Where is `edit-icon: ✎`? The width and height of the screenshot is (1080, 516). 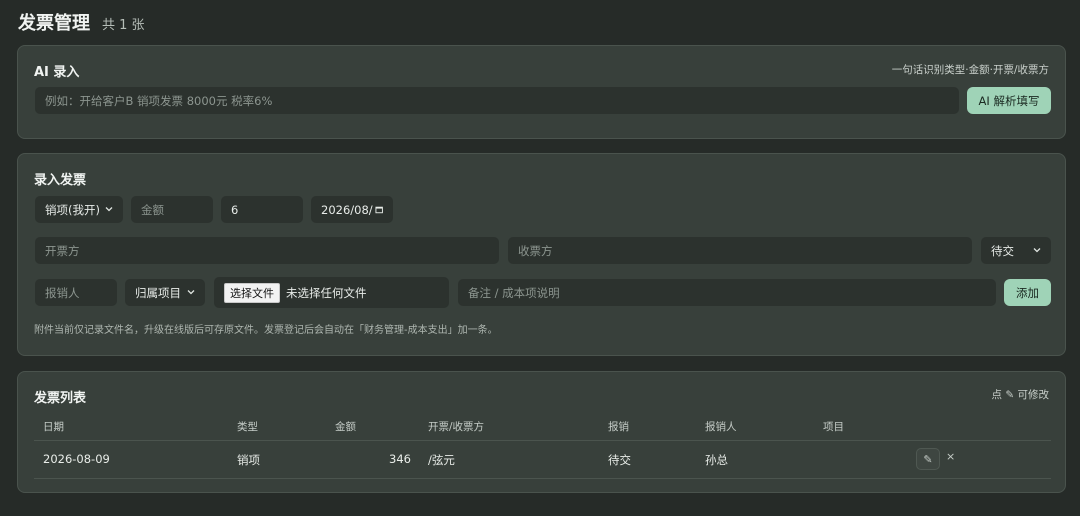
edit-icon: ✎ is located at coordinates (928, 459).